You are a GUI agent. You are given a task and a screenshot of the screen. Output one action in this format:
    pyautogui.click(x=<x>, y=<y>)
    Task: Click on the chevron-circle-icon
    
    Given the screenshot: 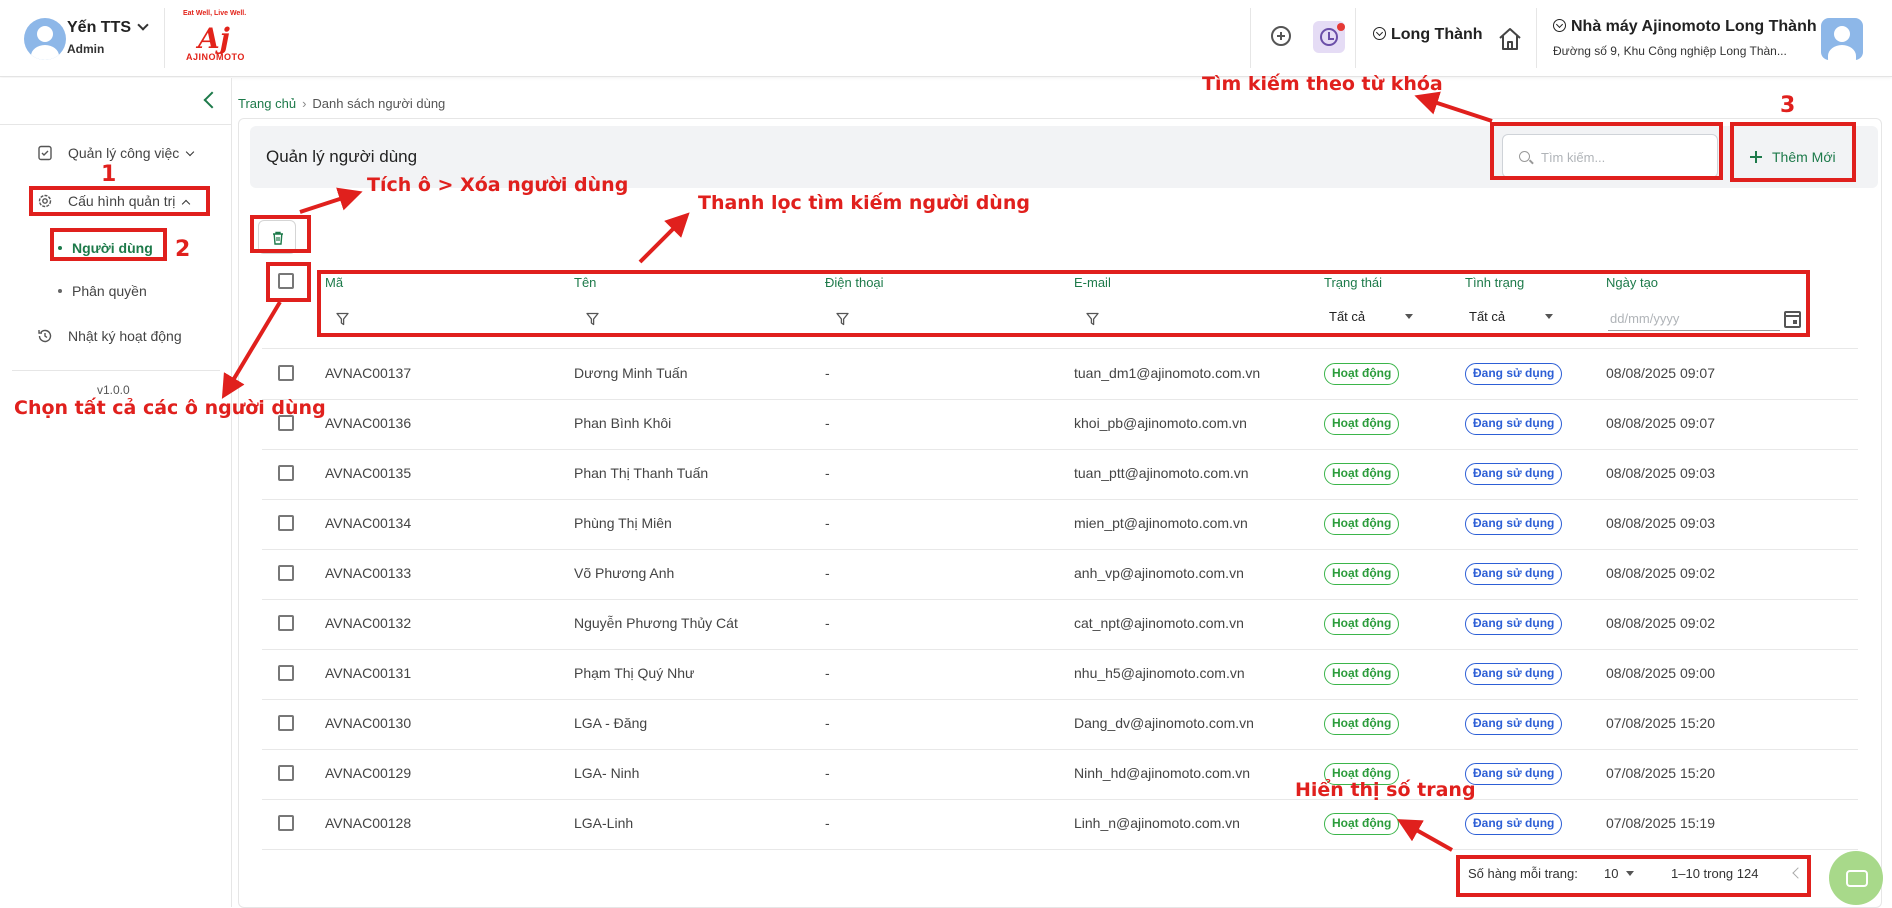 What is the action you would take?
    pyautogui.click(x=1559, y=25)
    